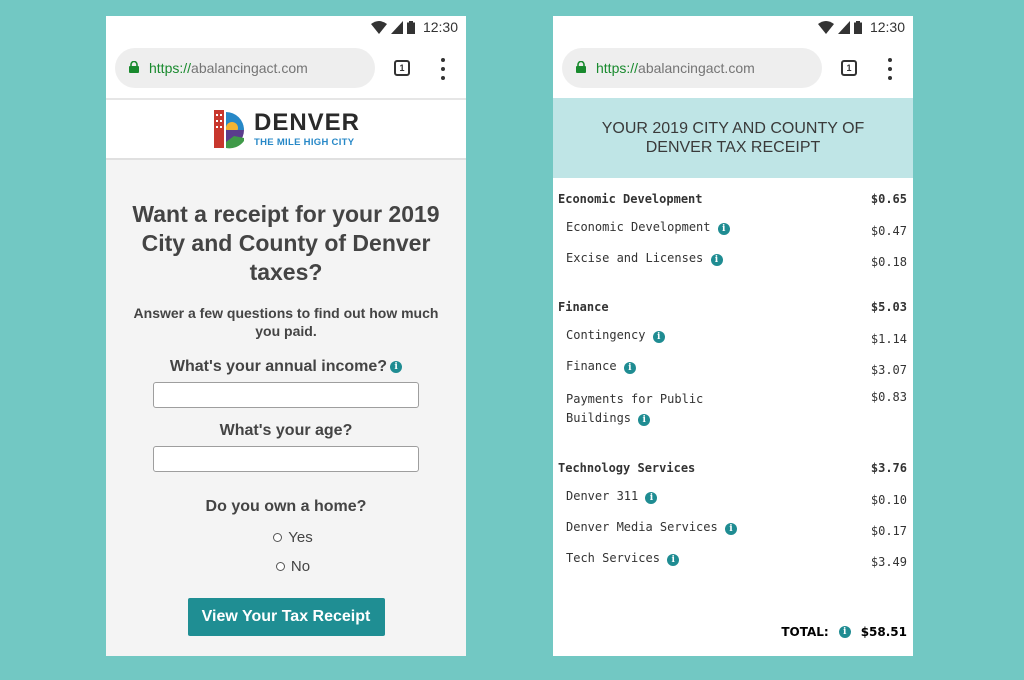 The width and height of the screenshot is (1024, 680). Describe the element at coordinates (307, 122) in the screenshot. I see `logo-title: DENVER` at that location.